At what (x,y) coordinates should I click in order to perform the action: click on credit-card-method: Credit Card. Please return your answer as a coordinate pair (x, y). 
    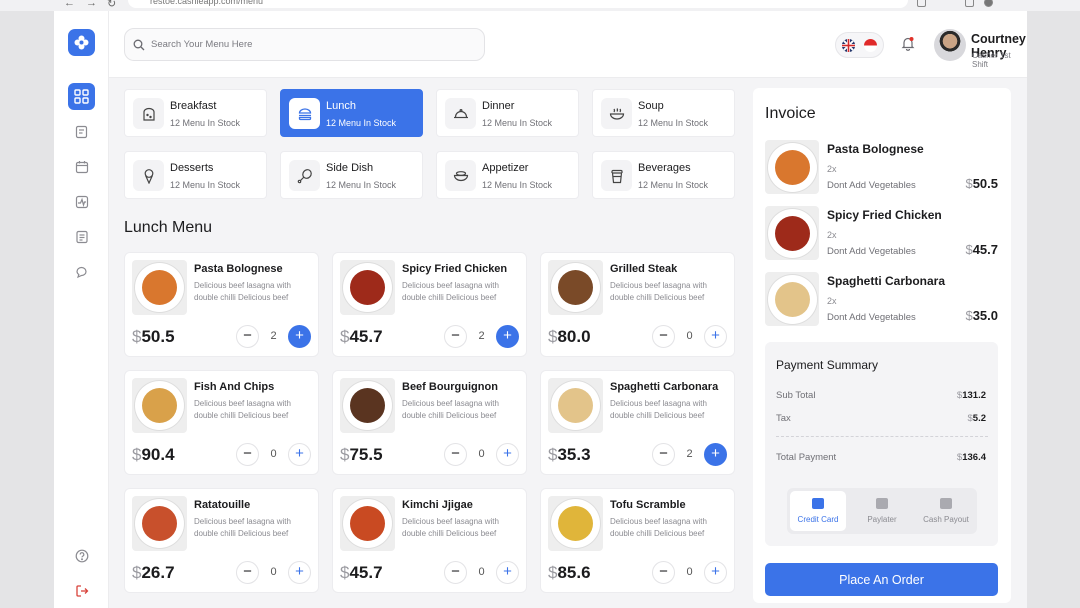
    Looking at the image, I should click on (818, 511).